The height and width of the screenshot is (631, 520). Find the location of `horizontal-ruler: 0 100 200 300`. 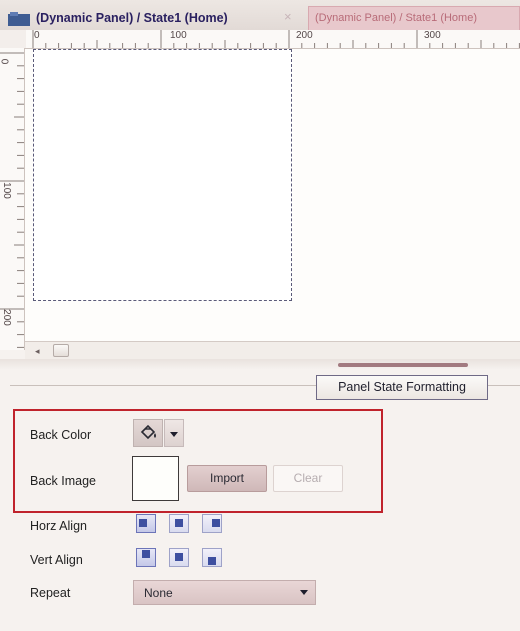

horizontal-ruler: 0 100 200 300 is located at coordinates (273, 39).